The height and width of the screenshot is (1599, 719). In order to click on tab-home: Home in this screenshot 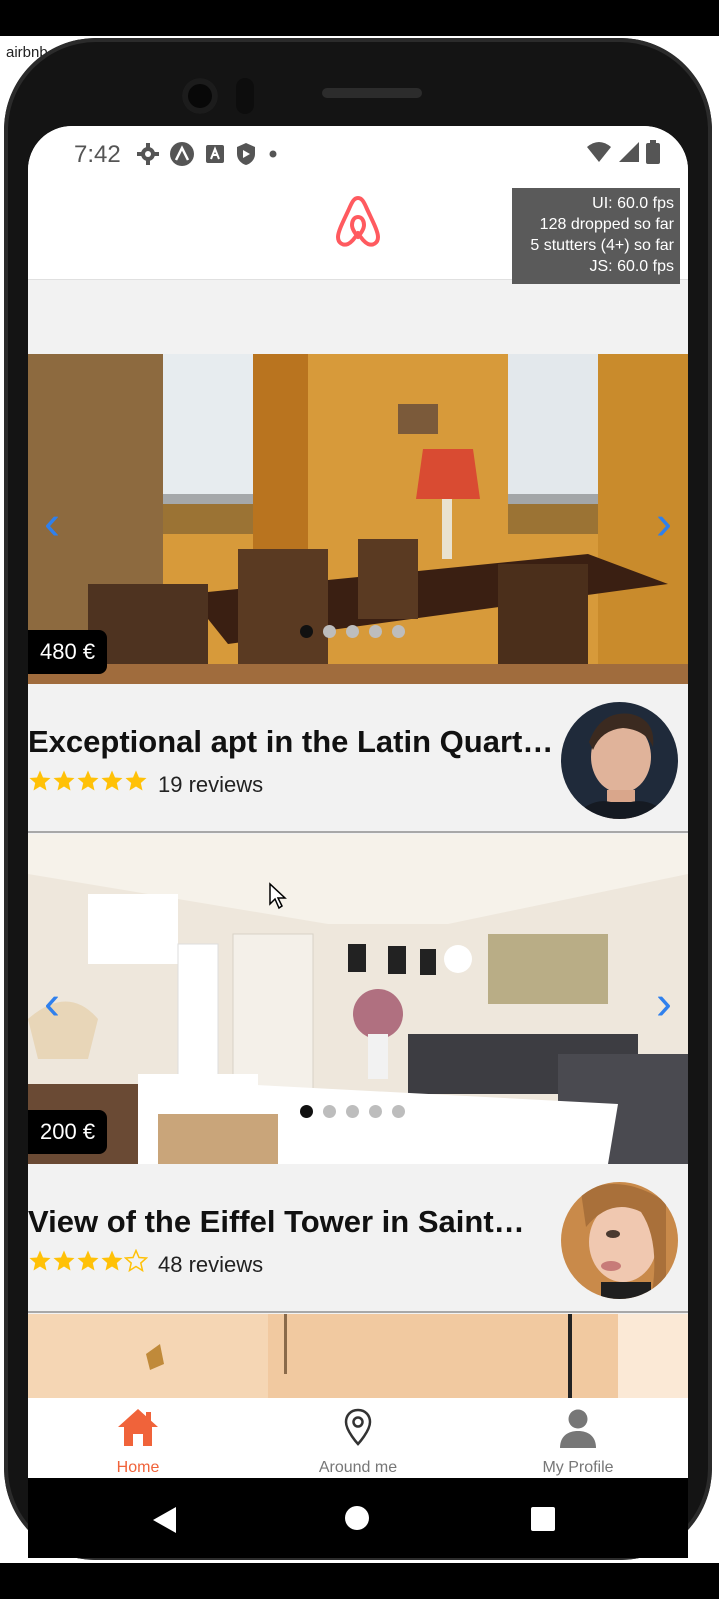, I will do `click(138, 1438)`.